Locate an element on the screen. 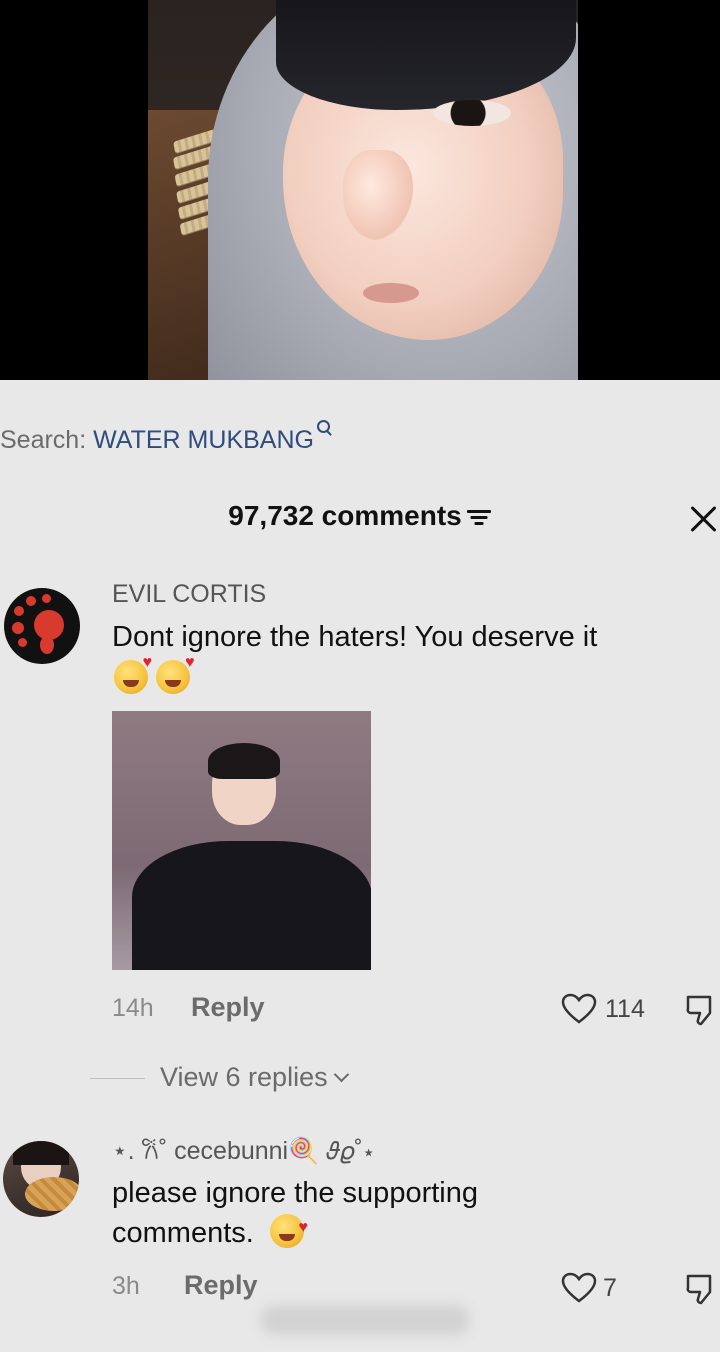 The height and width of the screenshot is (1352, 720). blurred-overlay is located at coordinates (365, 1320).